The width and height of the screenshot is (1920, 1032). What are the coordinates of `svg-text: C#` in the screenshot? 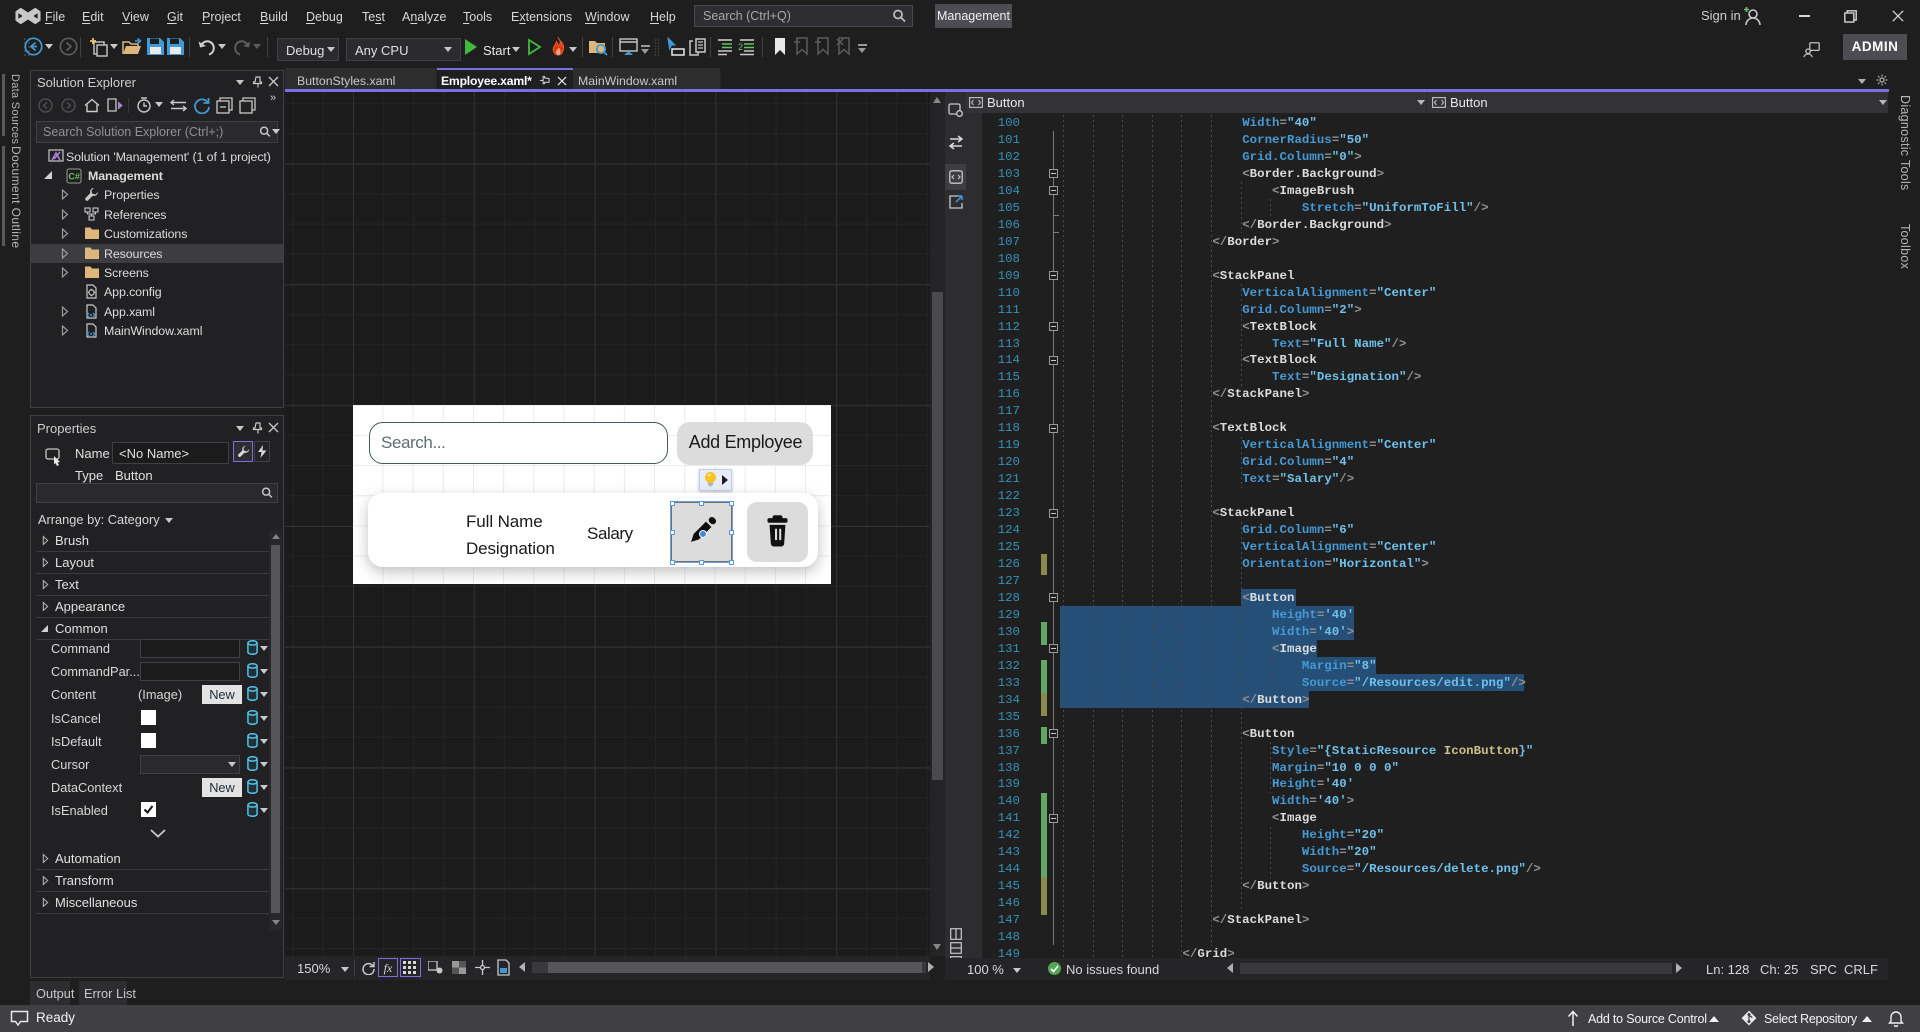 It's located at (74, 177).